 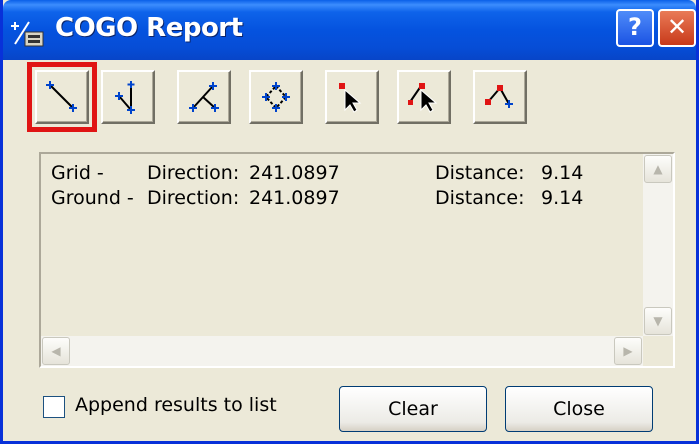 I want to click on vertex-angle-button, so click(x=500, y=97).